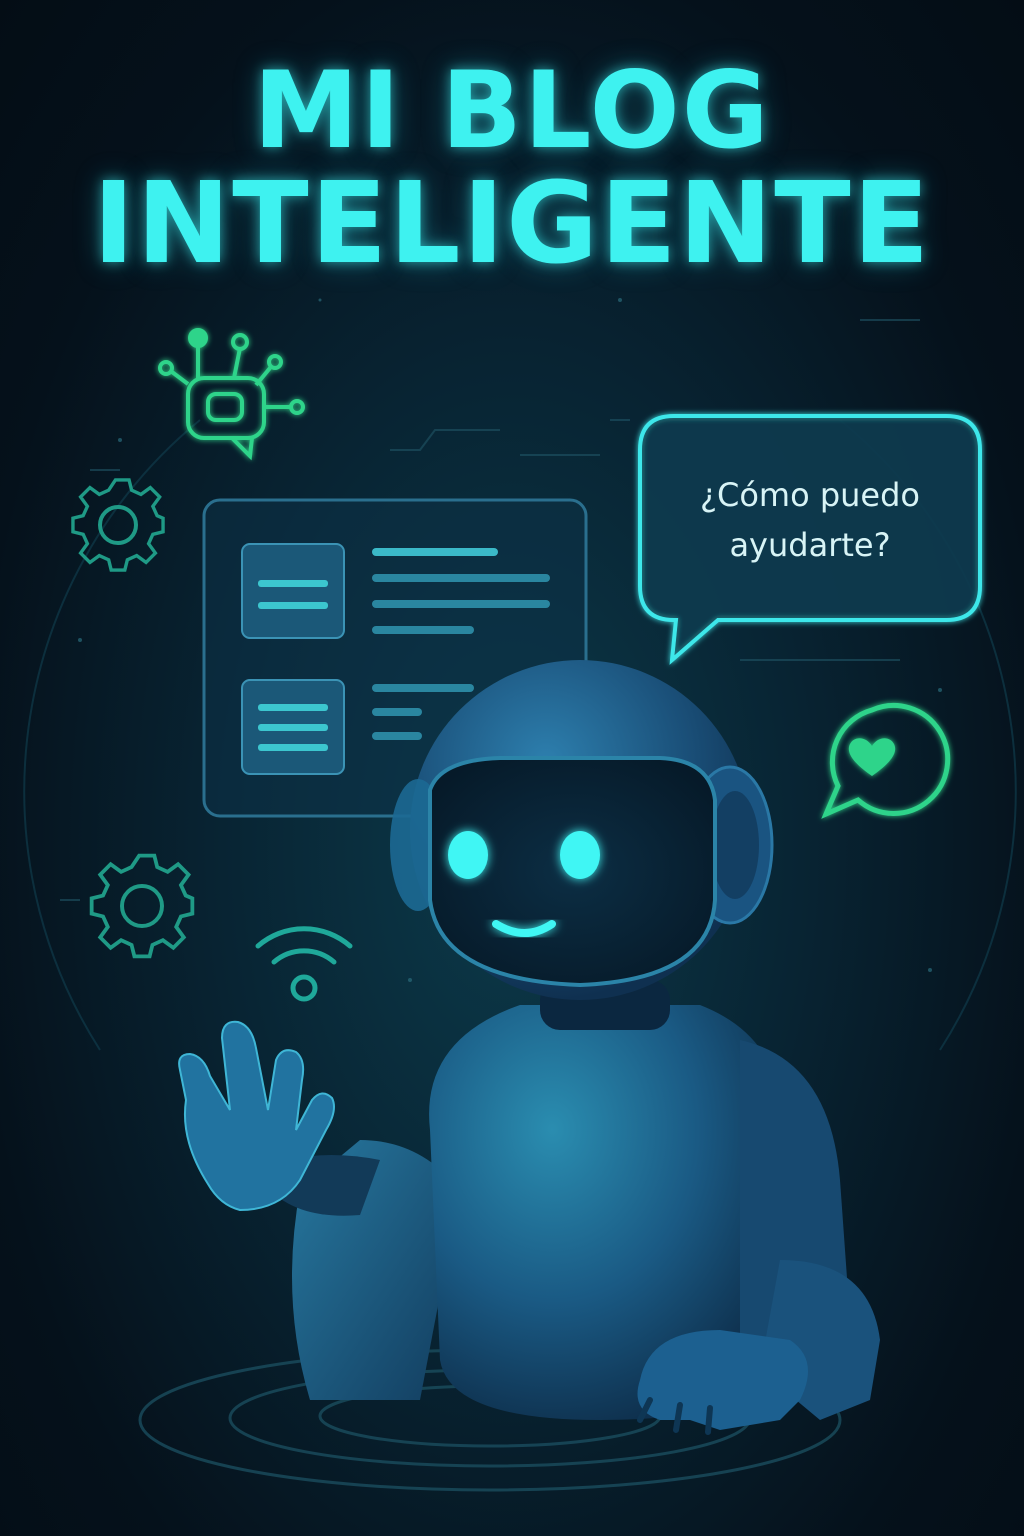  What do you see at coordinates (512, 224) in the screenshot?
I see `title-line-2: INTELIGENTE` at bounding box center [512, 224].